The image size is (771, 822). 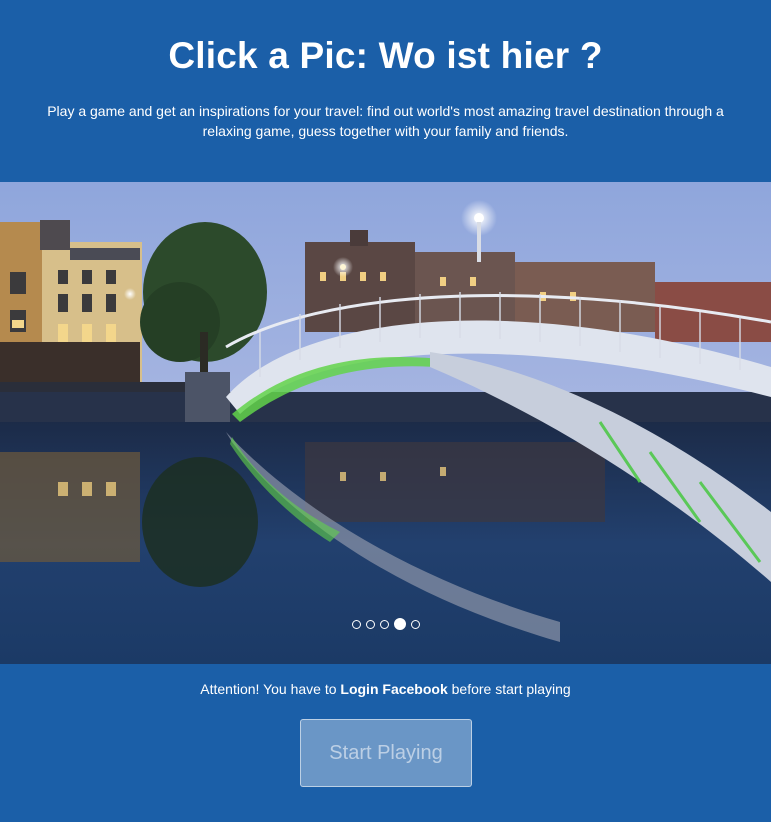 I want to click on notice-prefix: Attention! You have to, so click(x=270, y=689).